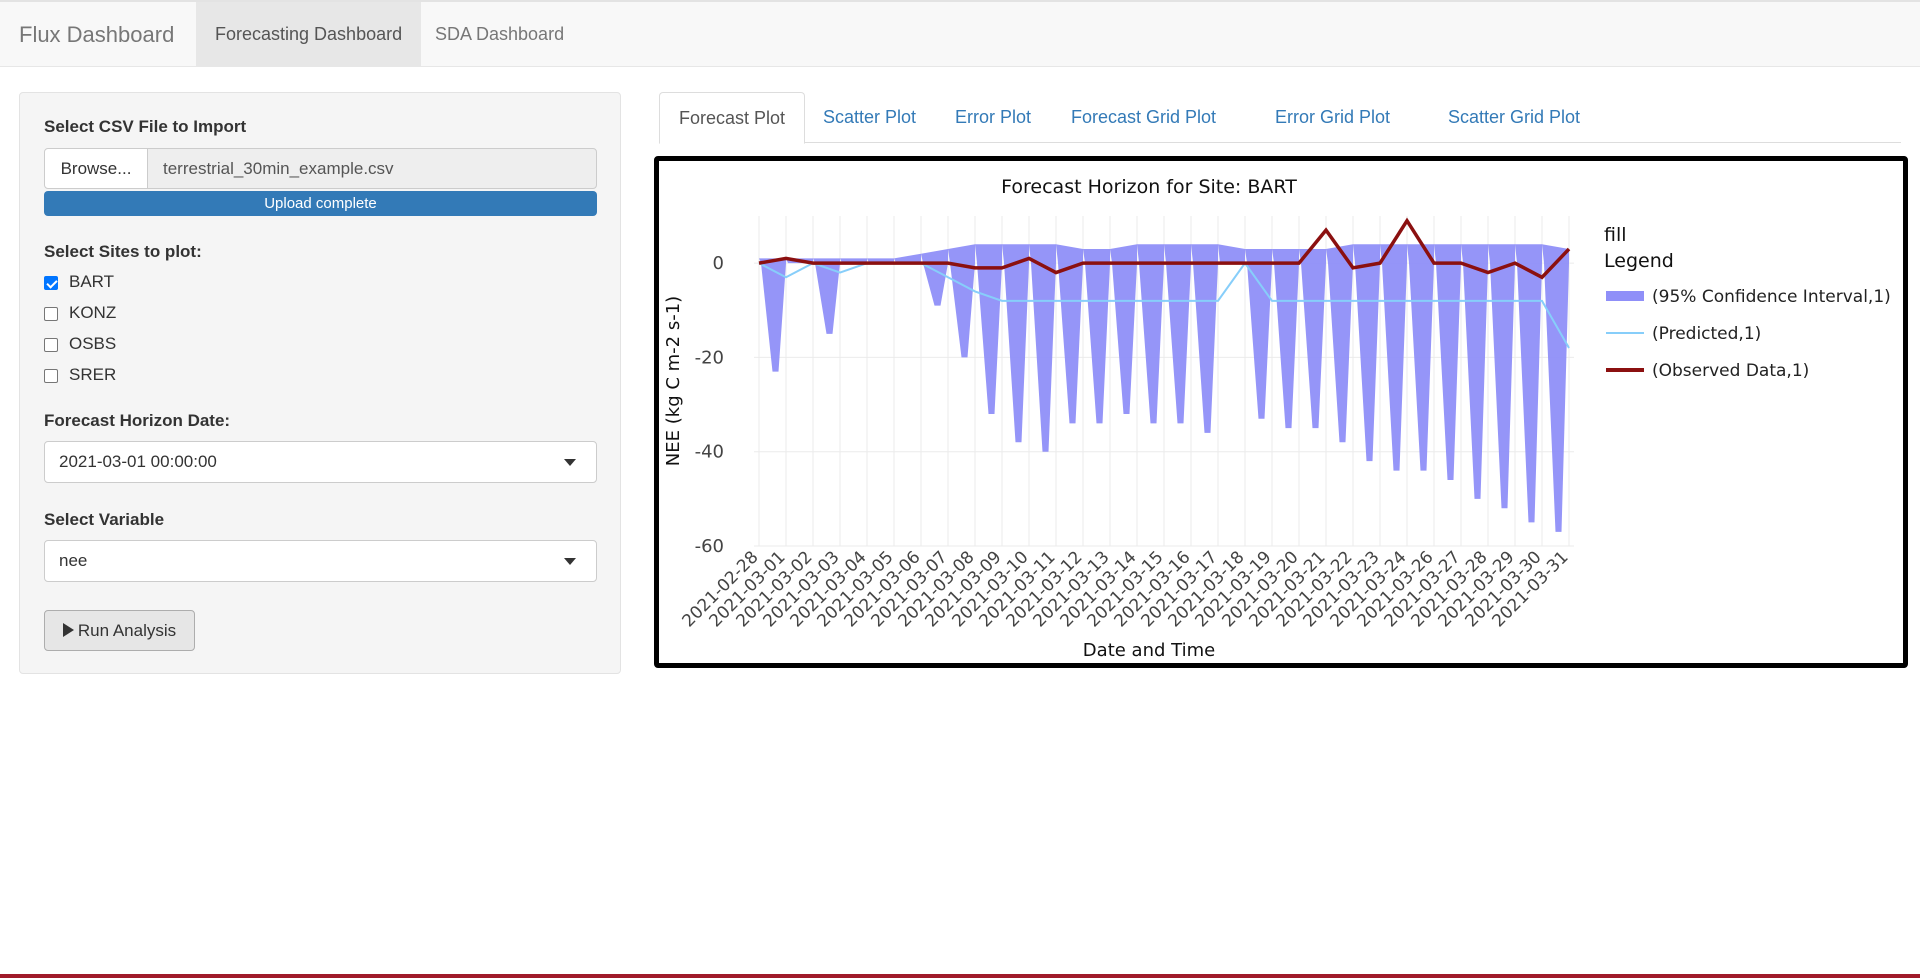 This screenshot has height=978, width=1920. What do you see at coordinates (372, 168) in the screenshot?
I see `file-name-field: terrestrial_30min_example.csv` at bounding box center [372, 168].